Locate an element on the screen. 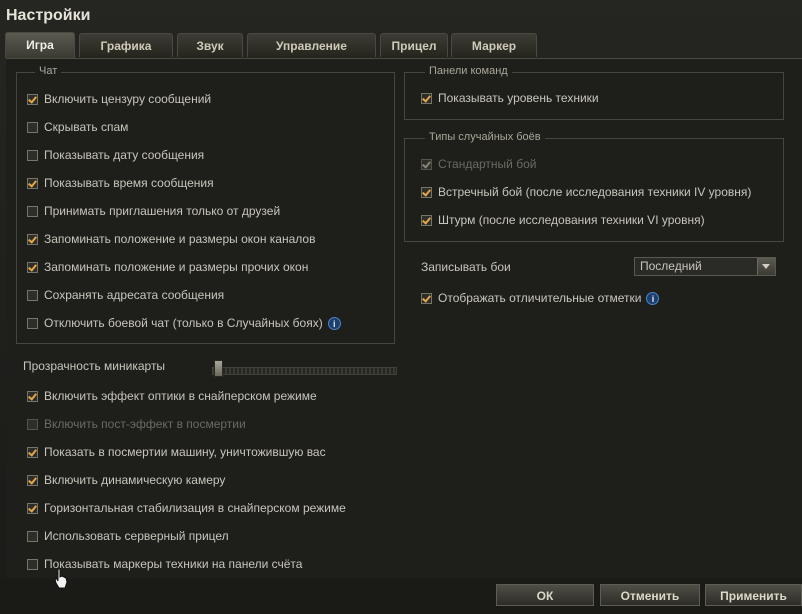  team-panels-option: Показывать уровень техники is located at coordinates (510, 98).